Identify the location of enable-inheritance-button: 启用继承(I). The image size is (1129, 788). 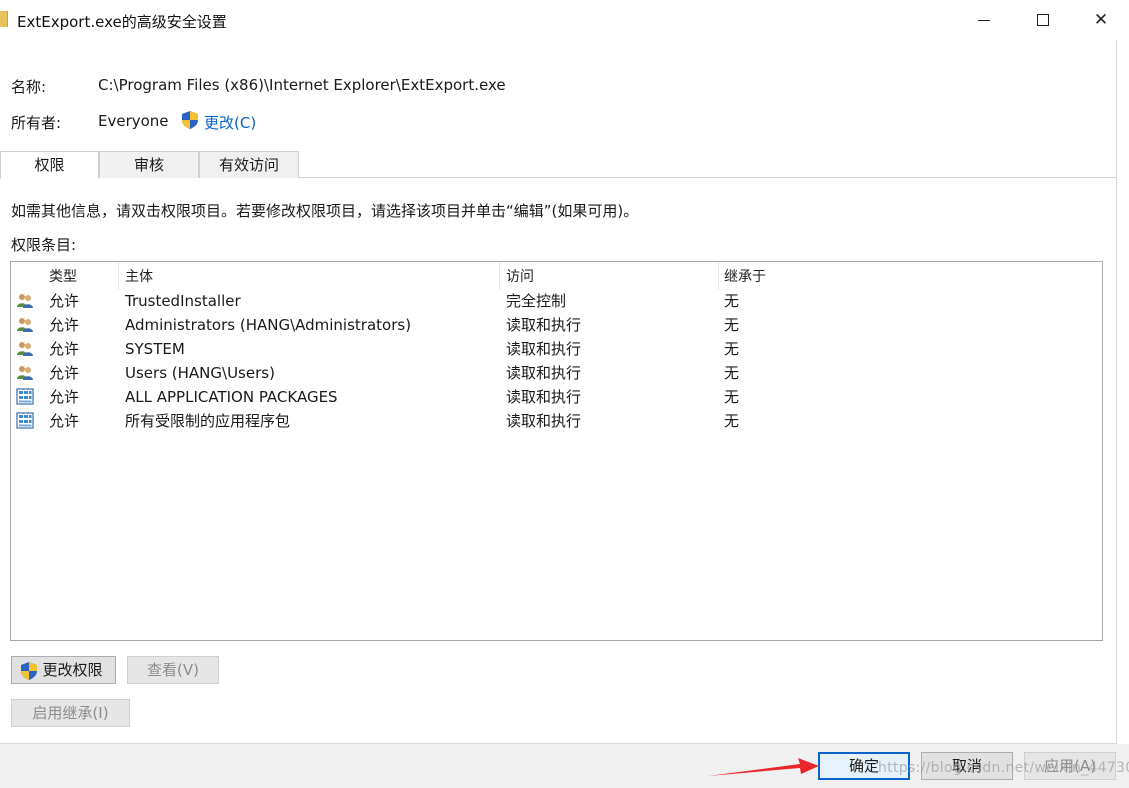
(70, 713).